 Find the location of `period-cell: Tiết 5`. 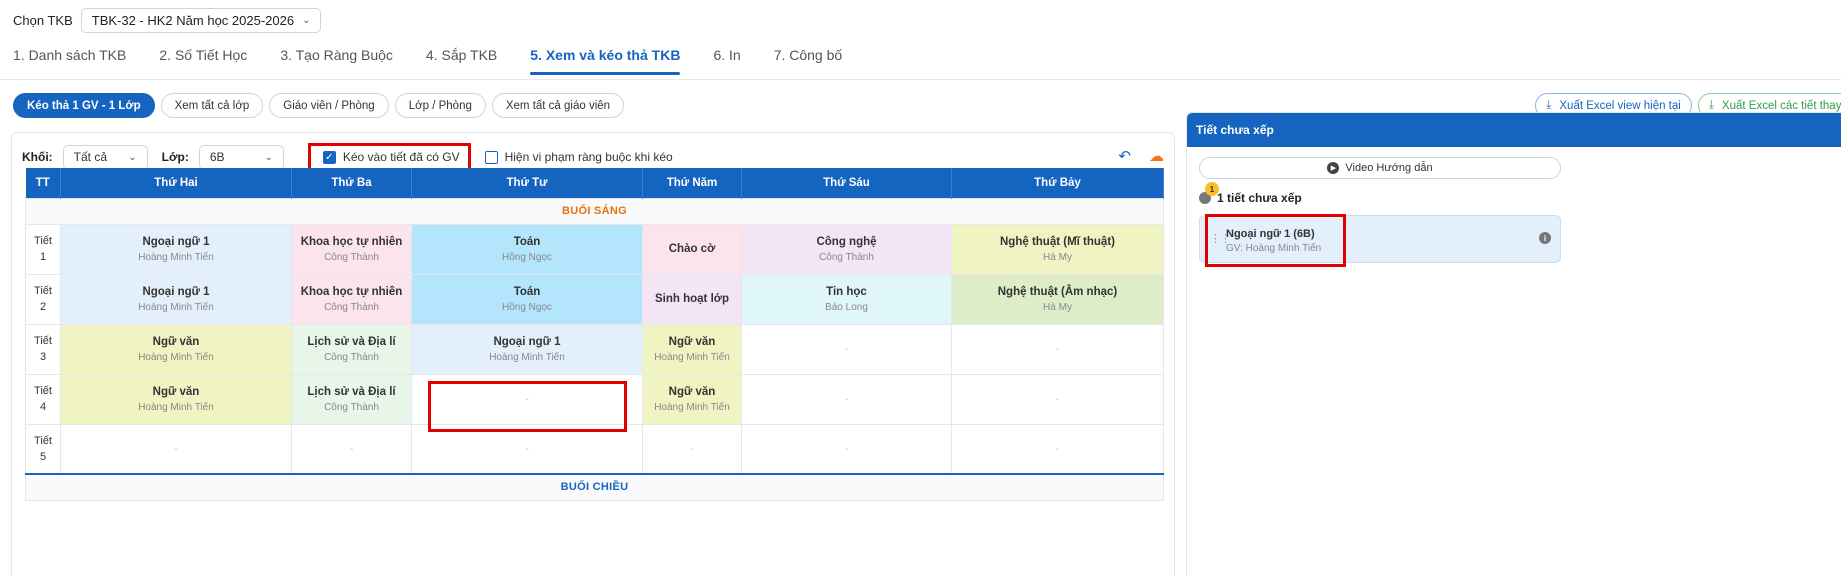

period-cell: Tiết 5 is located at coordinates (43, 449).